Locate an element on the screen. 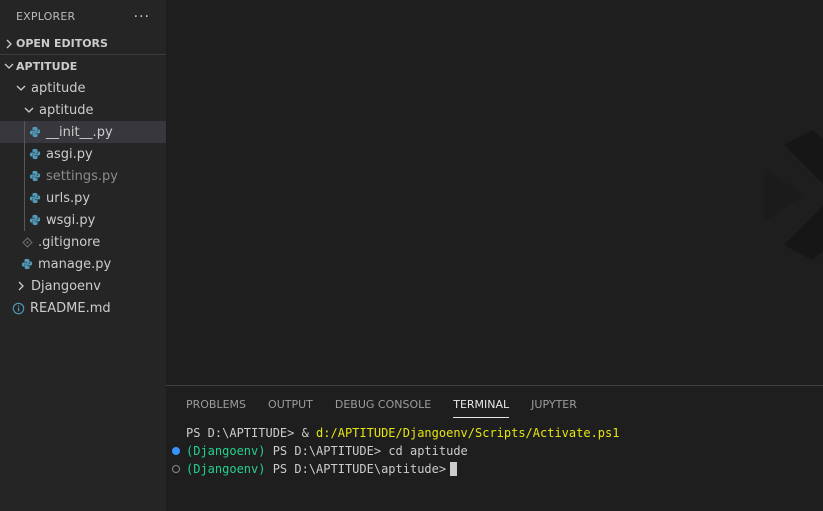 This screenshot has width=823, height=511. explorer-header: EXPLORER ··· is located at coordinates (83, 16).